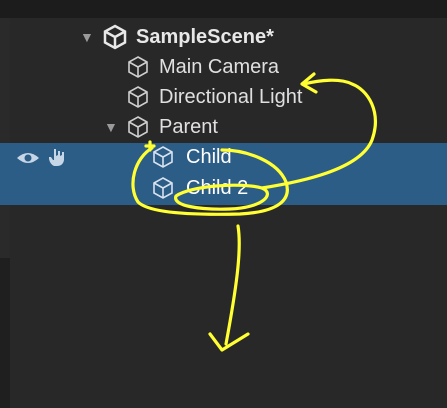 The height and width of the screenshot is (408, 447). Describe the element at coordinates (228, 127) in the screenshot. I see `hierarchy-item-parent: ▼ Parent` at that location.